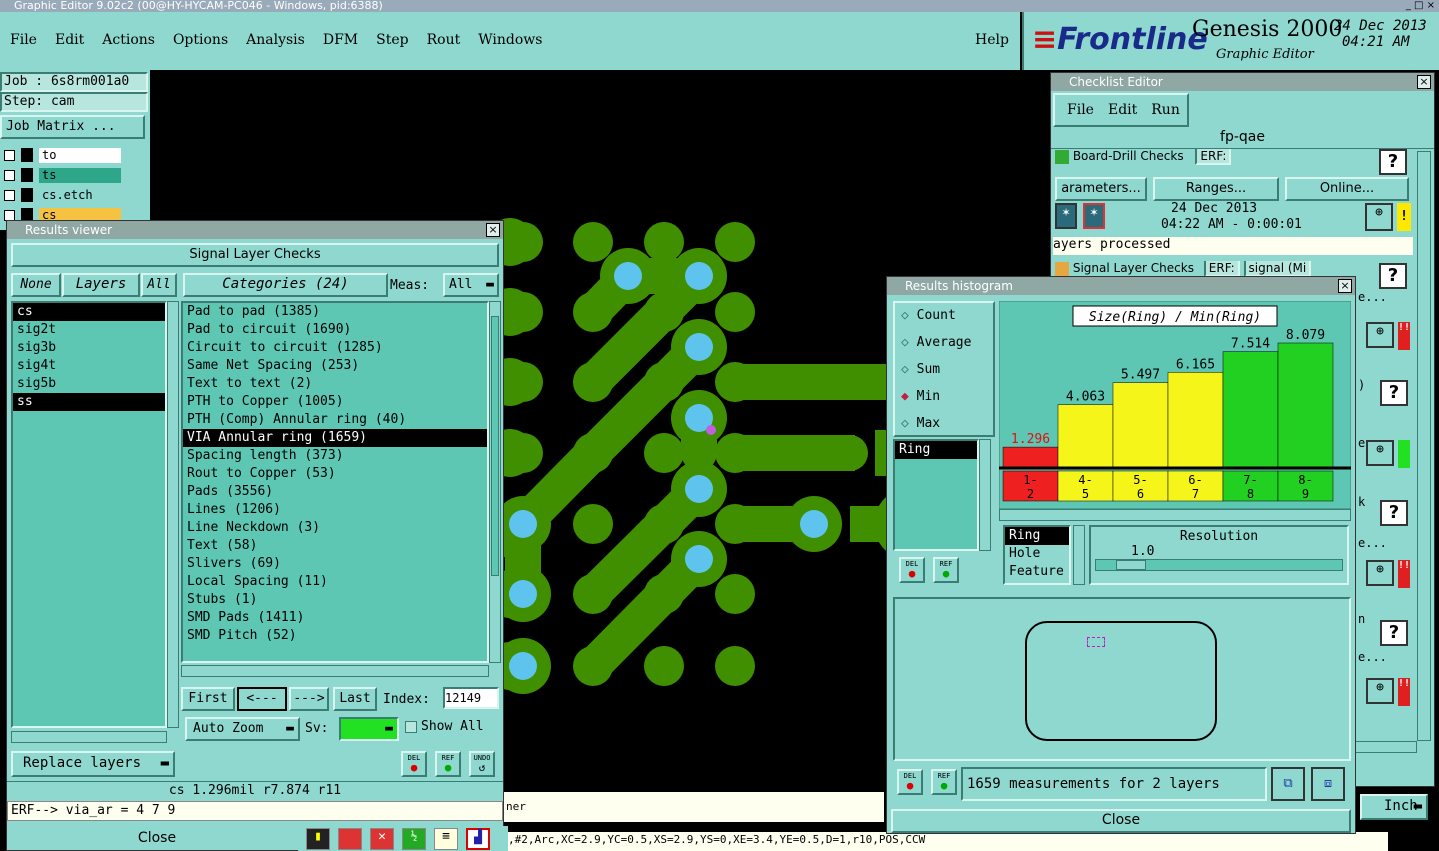 This screenshot has height=851, width=1439. I want to click on category-item: Slivers (69), so click(335, 564).